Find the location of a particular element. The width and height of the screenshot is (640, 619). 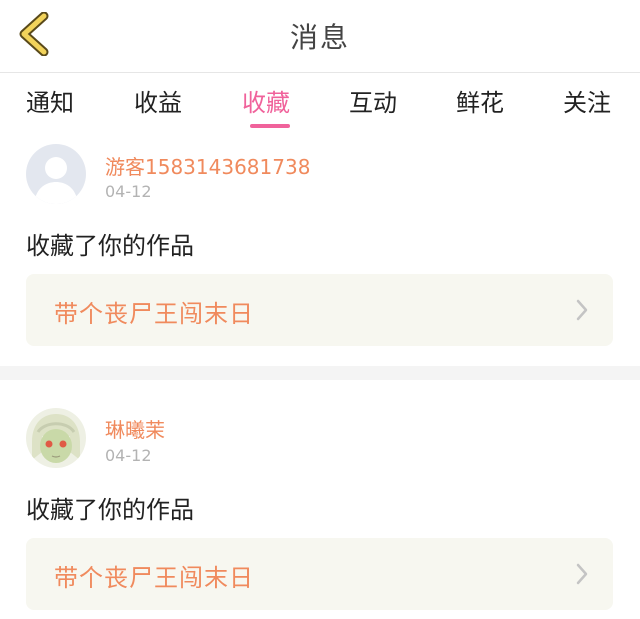

anime-avatar-icon is located at coordinates (56, 438).